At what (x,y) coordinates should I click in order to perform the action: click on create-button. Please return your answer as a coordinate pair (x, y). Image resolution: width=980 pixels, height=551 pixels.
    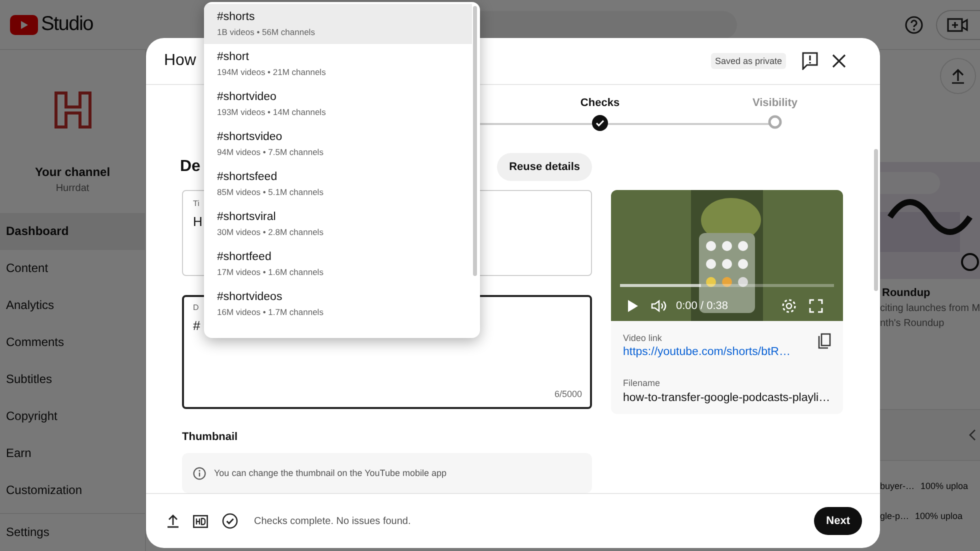
    Looking at the image, I should click on (958, 25).